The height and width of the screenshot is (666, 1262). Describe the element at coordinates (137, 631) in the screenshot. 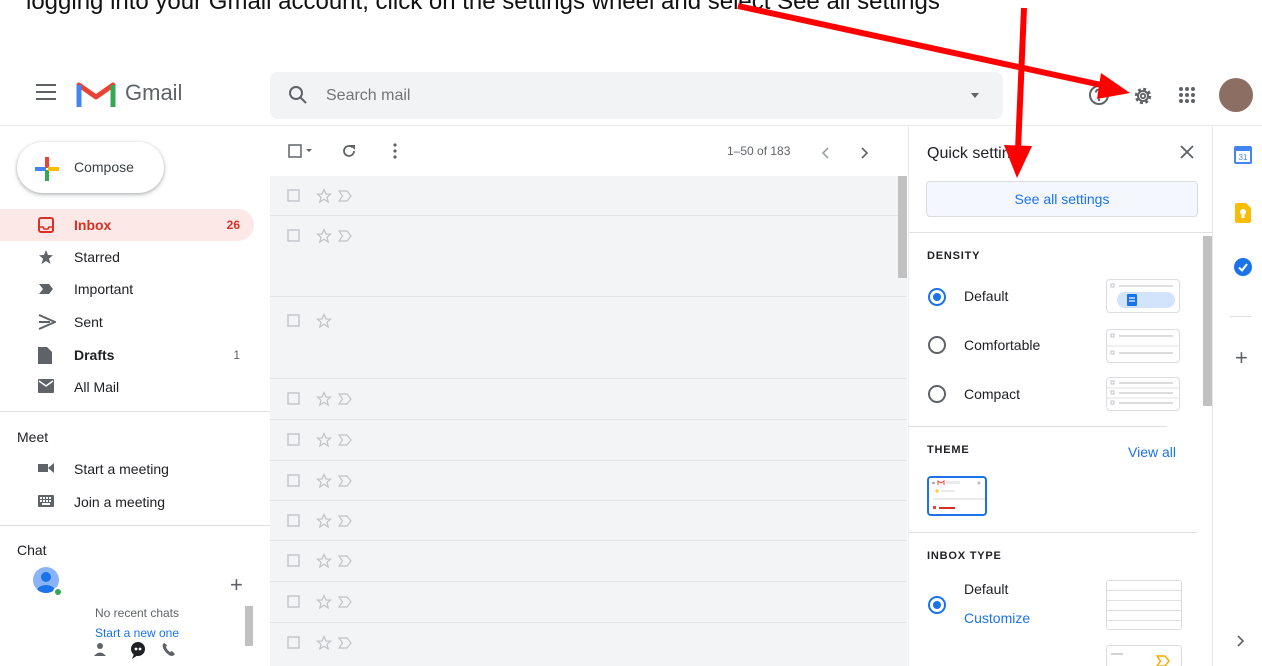

I see `start-new-chat-link: Start a new one` at that location.